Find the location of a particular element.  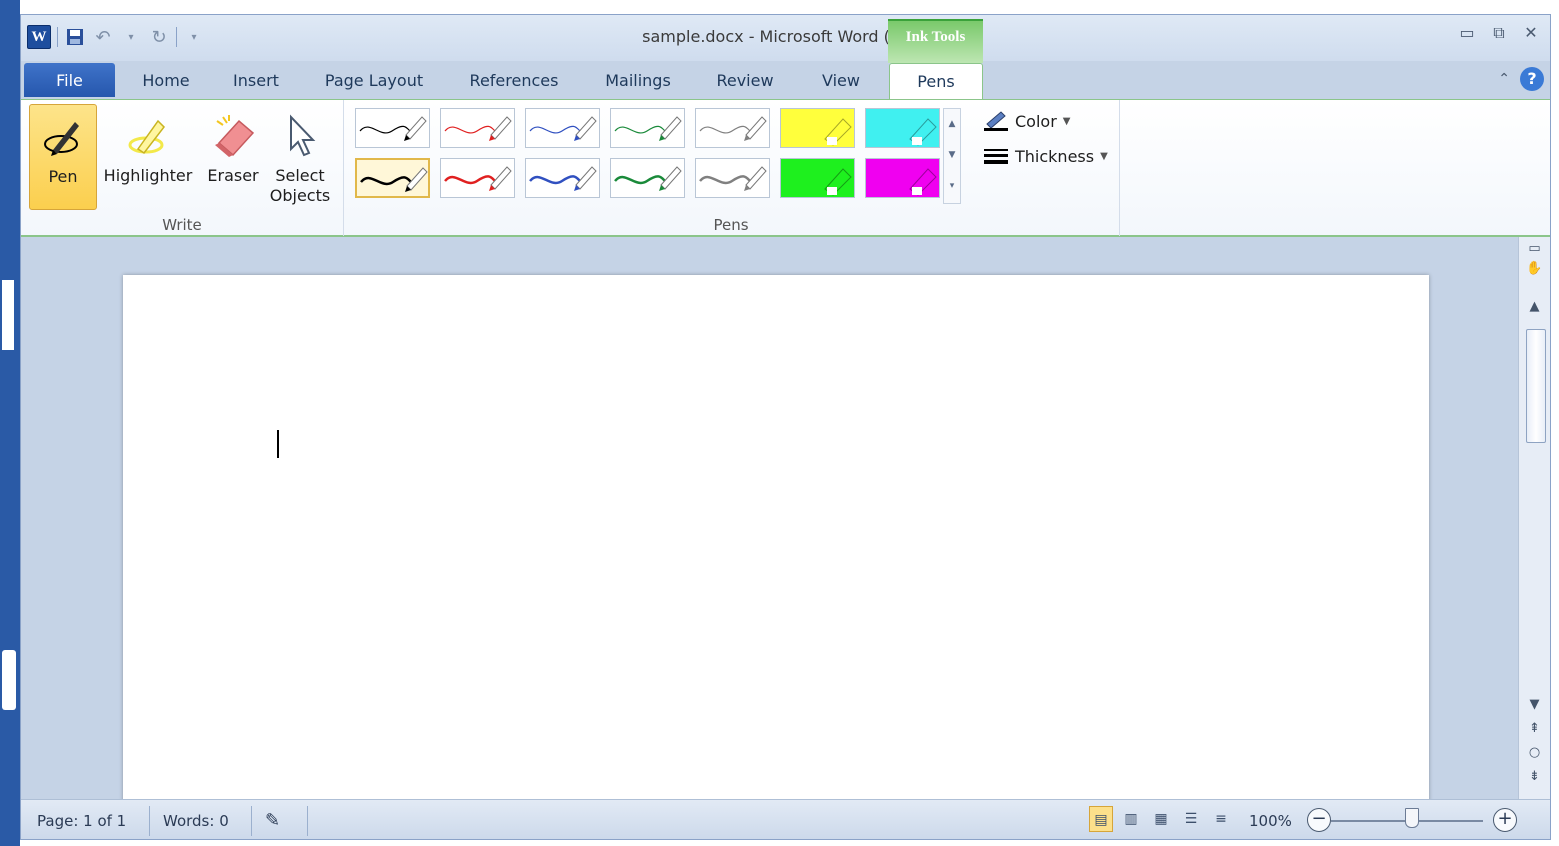

tab-insert: Insert is located at coordinates (256, 80).